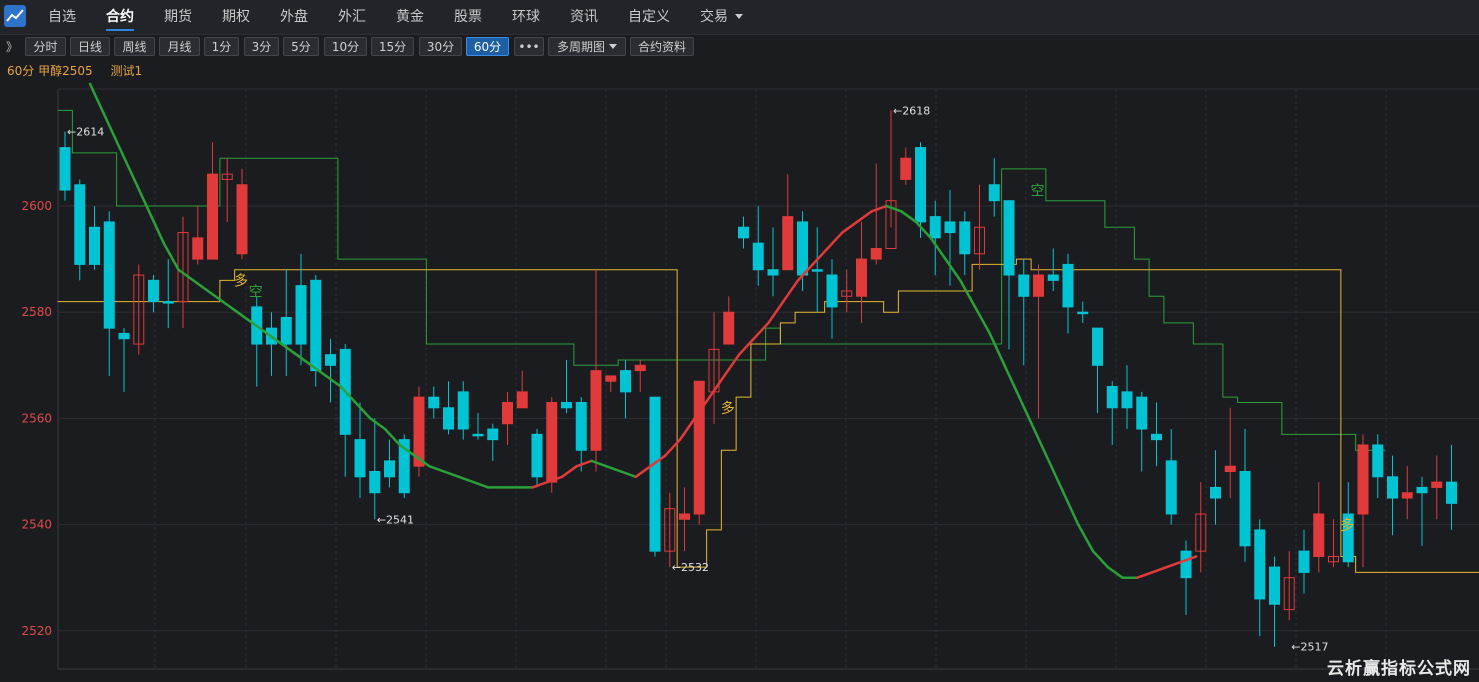 The image size is (1479, 682). Describe the element at coordinates (36, 525) in the screenshot. I see `y-tick-label: 2540` at that location.